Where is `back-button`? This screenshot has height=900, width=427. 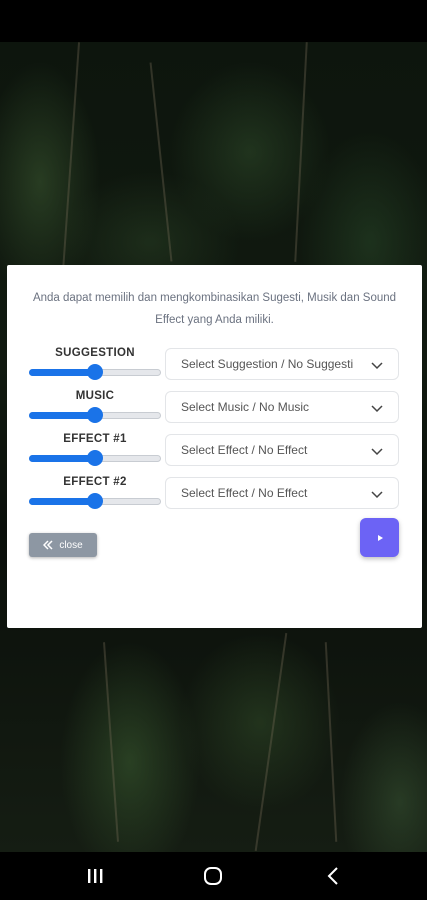
back-button is located at coordinates (333, 876).